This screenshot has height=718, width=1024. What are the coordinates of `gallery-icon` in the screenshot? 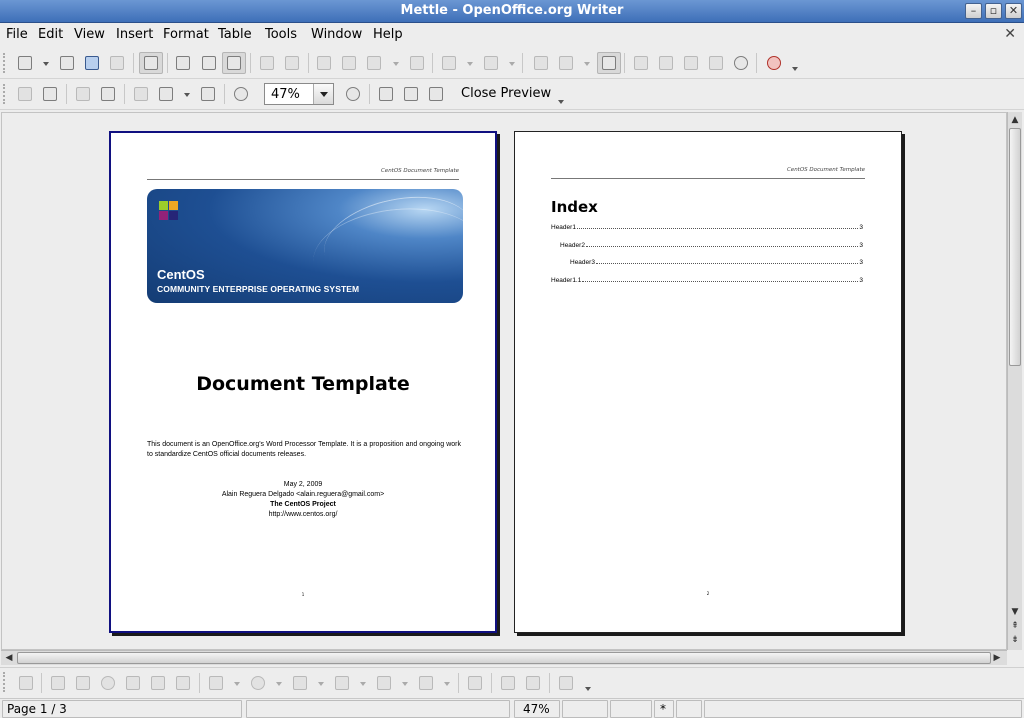 It's located at (691, 63).